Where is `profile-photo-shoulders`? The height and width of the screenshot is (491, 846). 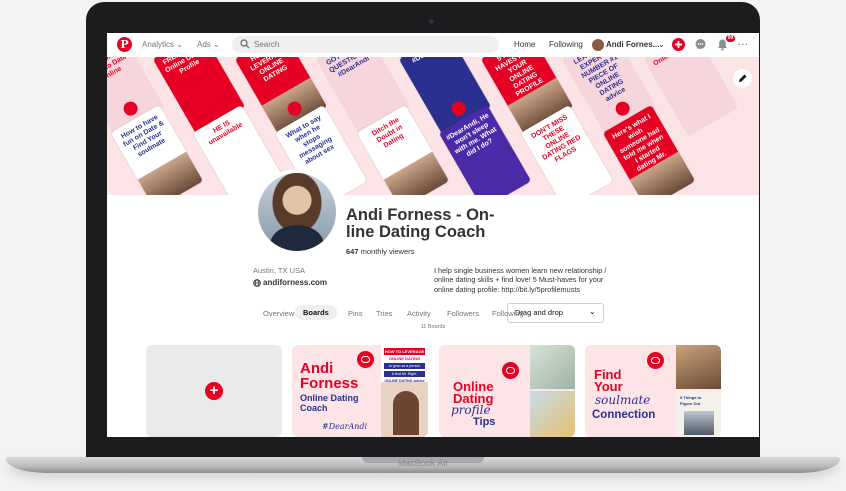 profile-photo-shoulders is located at coordinates (297, 238).